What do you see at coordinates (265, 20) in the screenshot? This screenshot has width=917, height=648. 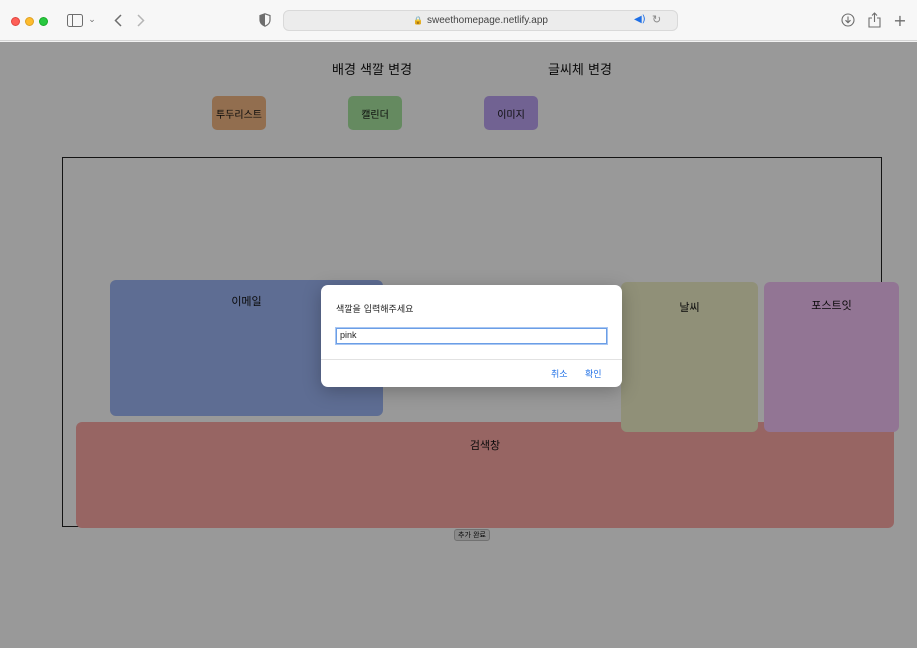 I see `privacy-shield-icon` at bounding box center [265, 20].